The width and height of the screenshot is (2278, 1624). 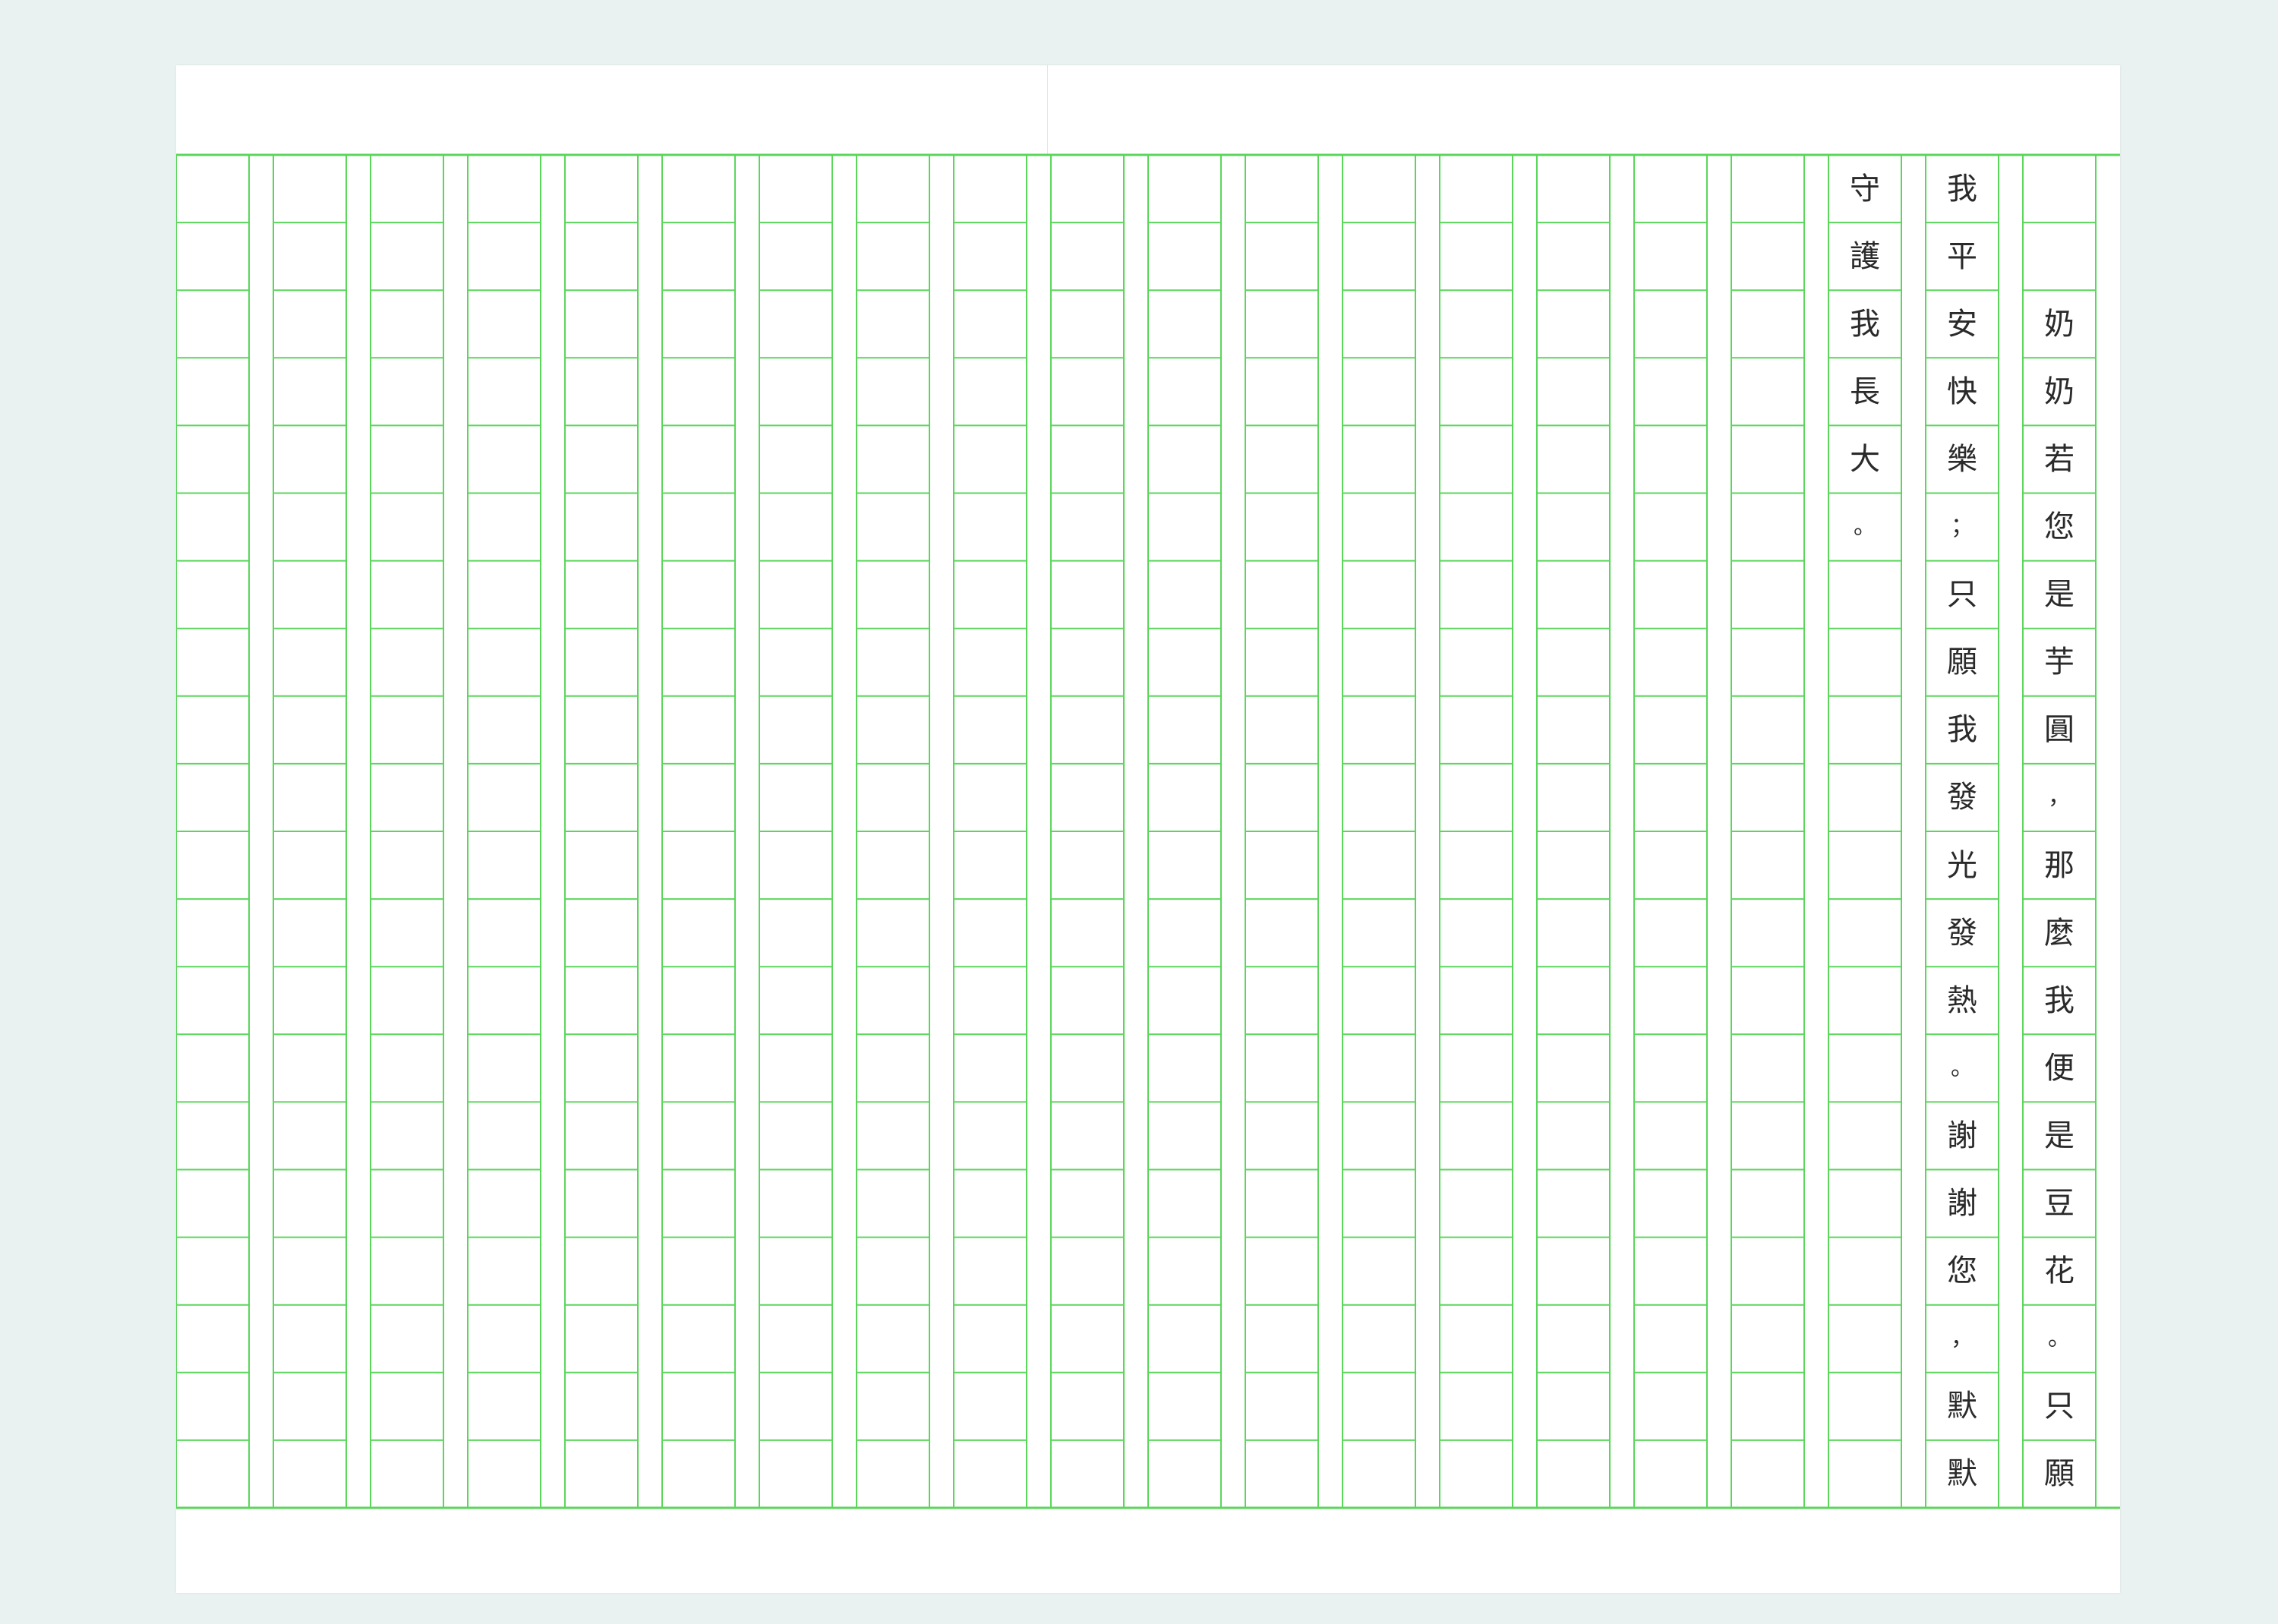 I want to click on manuscript-char: 光, so click(x=1962, y=865).